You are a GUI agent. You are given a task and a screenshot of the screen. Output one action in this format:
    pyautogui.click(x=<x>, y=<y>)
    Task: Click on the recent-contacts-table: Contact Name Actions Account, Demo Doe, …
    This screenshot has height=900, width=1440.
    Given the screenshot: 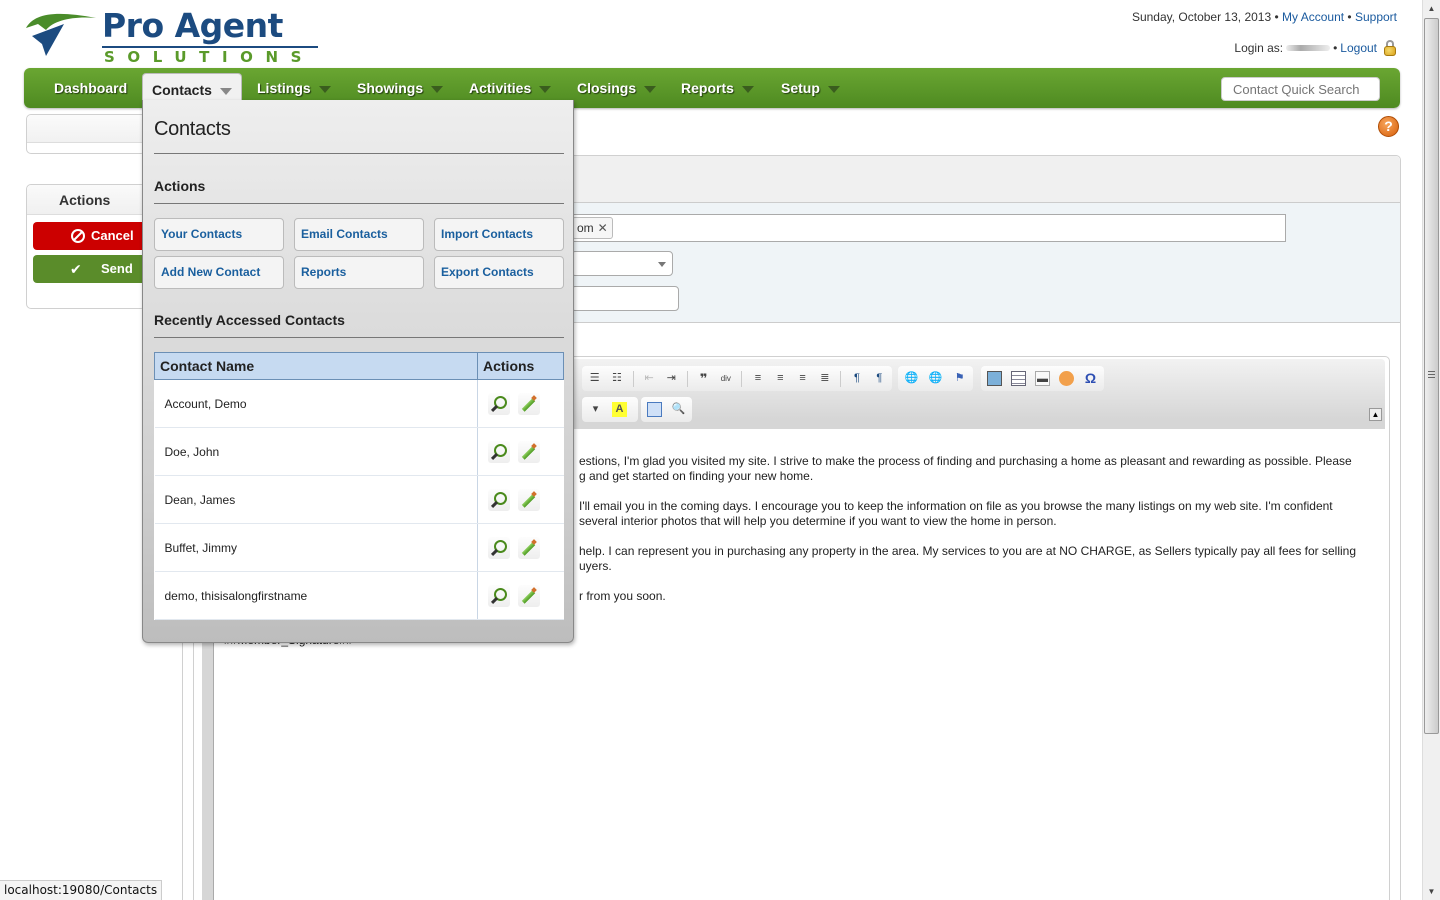 What is the action you would take?
    pyautogui.click(x=359, y=486)
    